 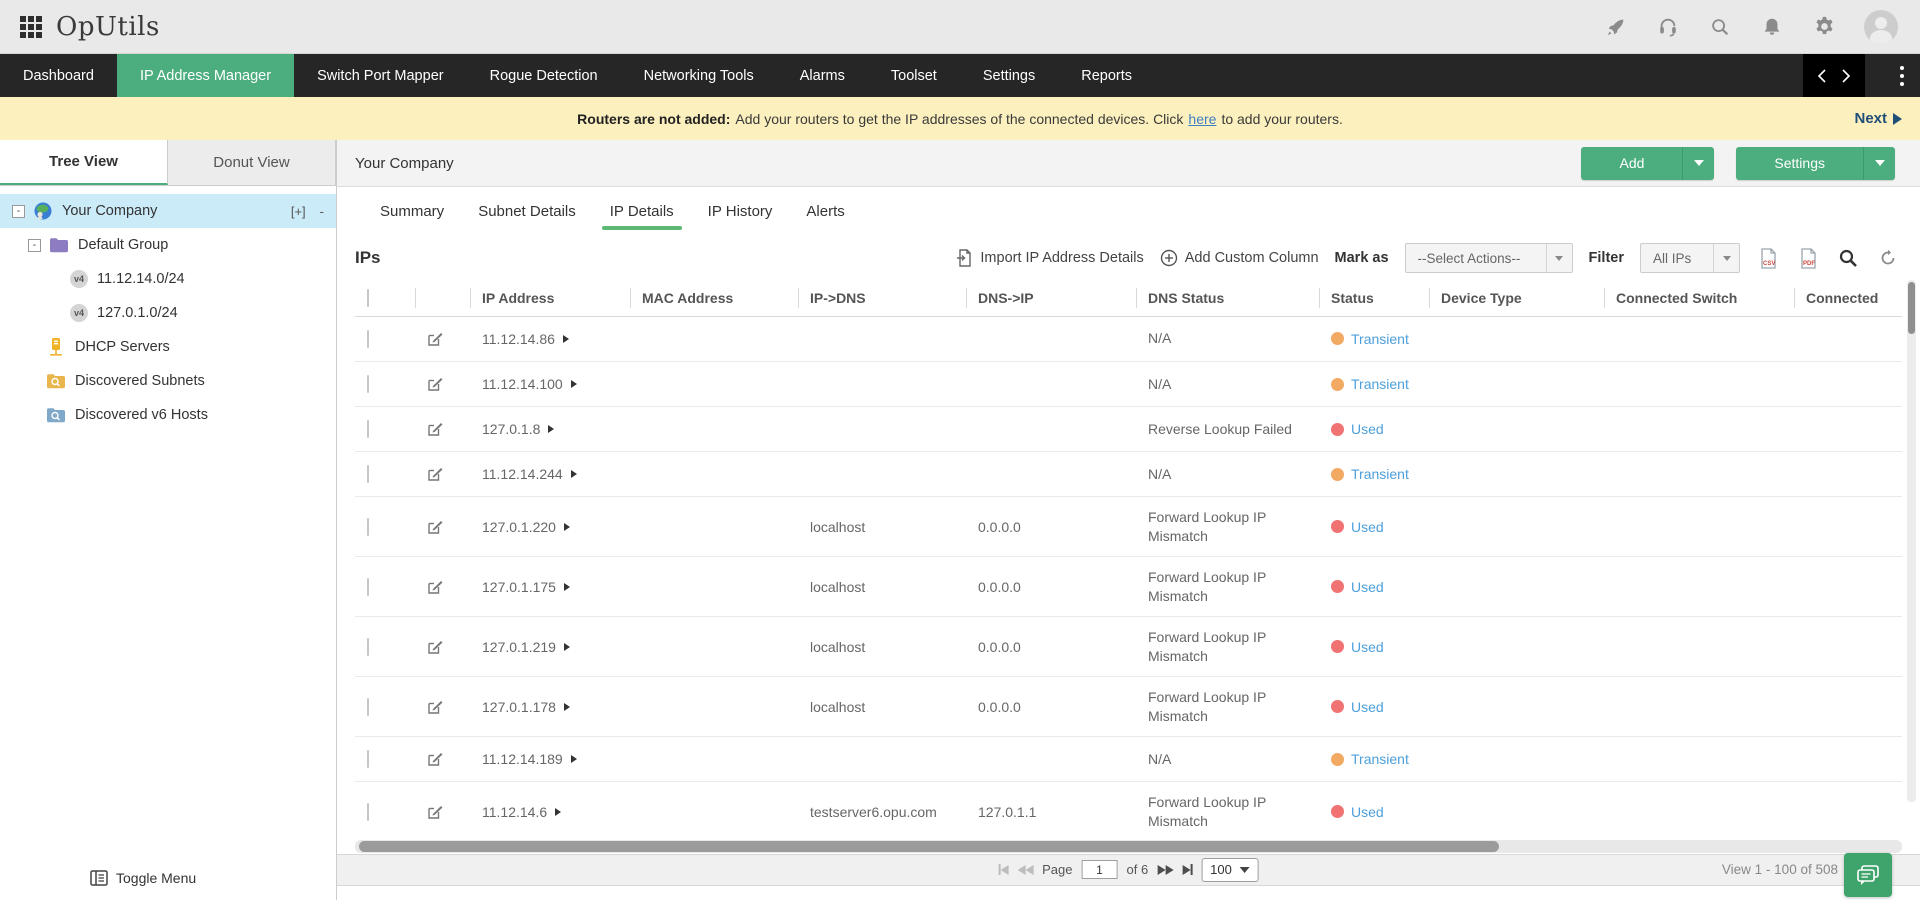 I want to click on tree-item-subnet-127-0-1: v4 127.0.1.0/24, so click(x=168, y=313).